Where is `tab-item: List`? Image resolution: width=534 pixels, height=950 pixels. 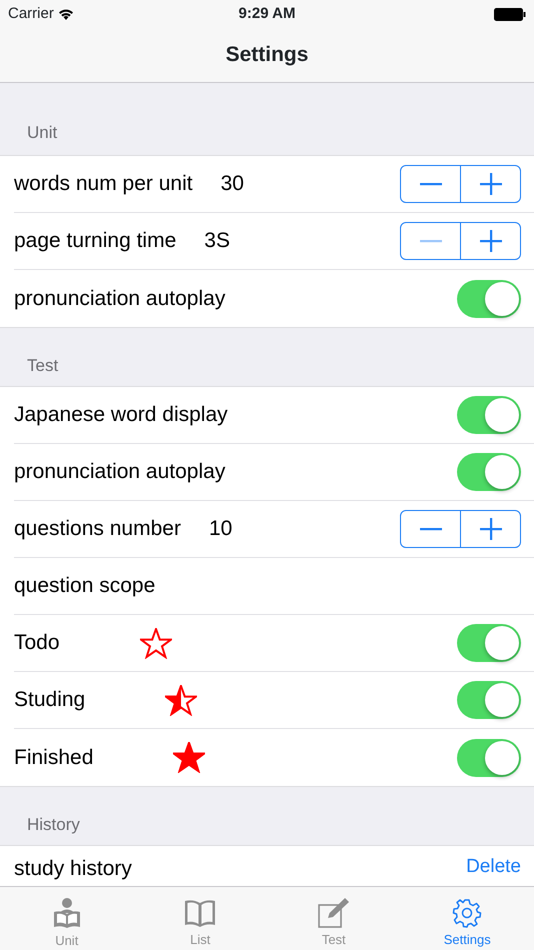
tab-item: List is located at coordinates (200, 918).